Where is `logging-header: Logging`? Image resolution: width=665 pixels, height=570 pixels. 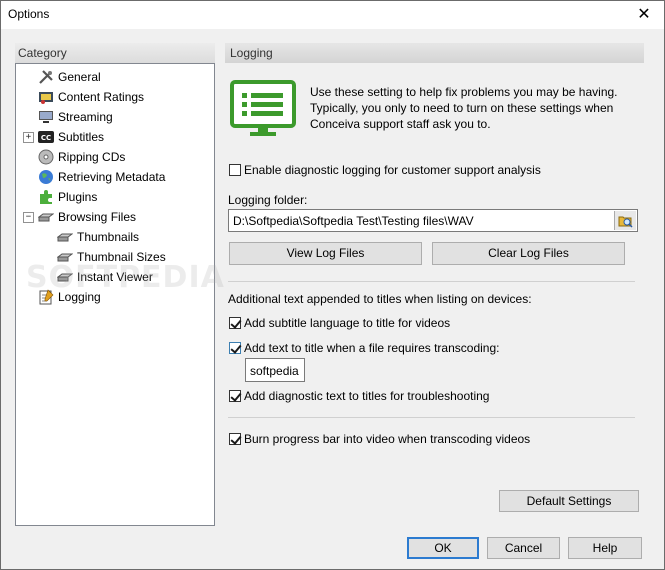 logging-header: Logging is located at coordinates (434, 53).